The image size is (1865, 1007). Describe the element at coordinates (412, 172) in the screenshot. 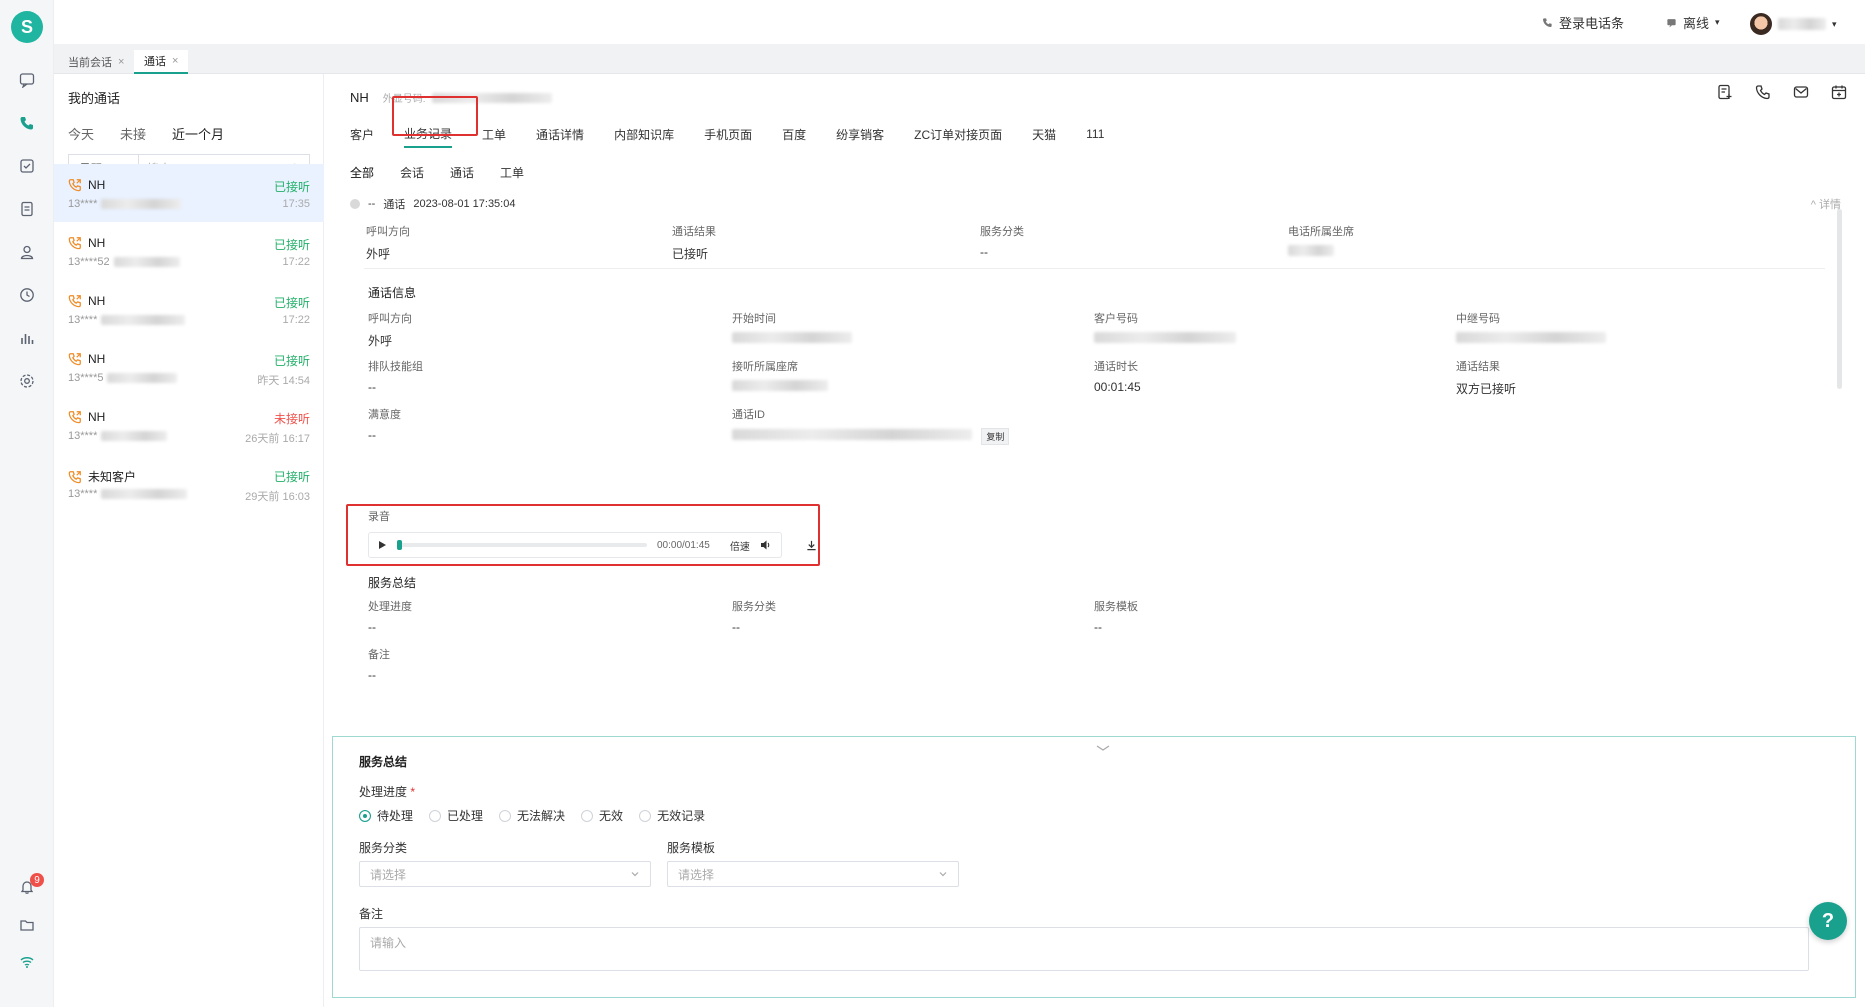

I see `filter-session: 会话` at that location.